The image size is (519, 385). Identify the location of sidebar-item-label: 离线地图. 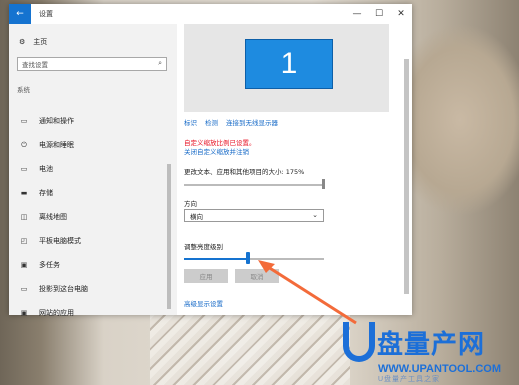
(53, 217).